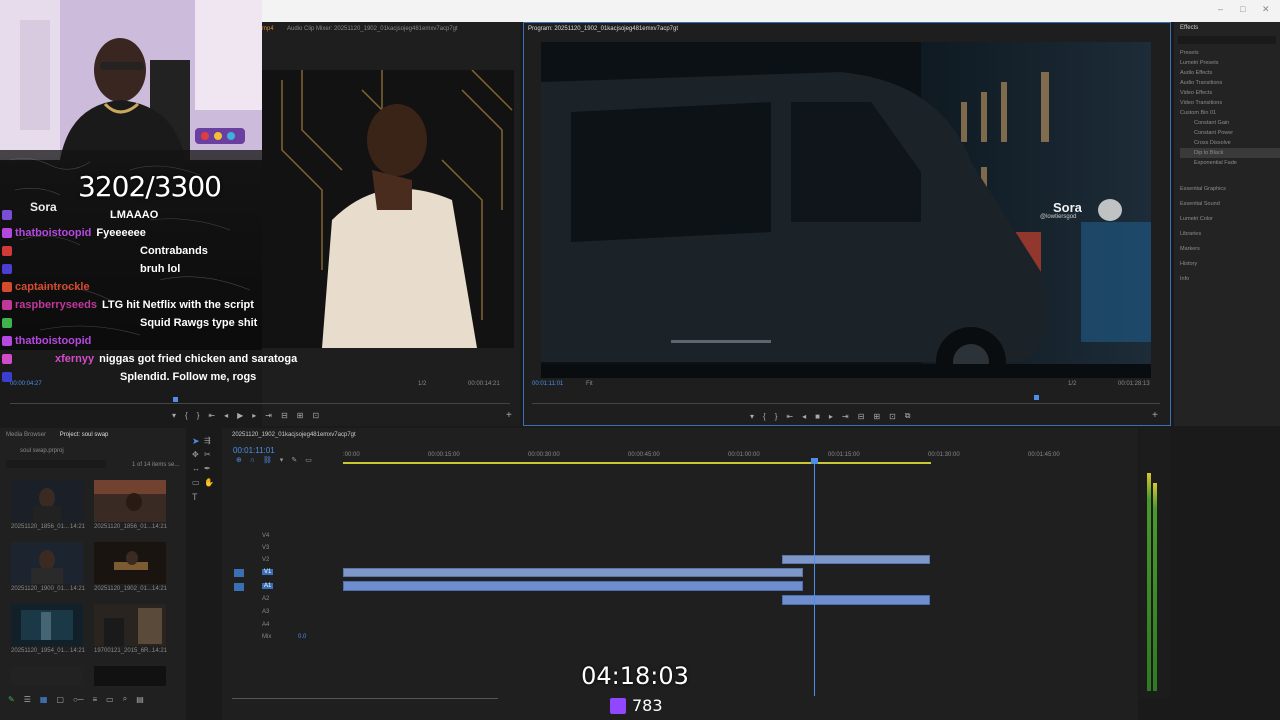 Image resolution: width=1280 pixels, height=720 pixels. I want to click on effects-tree-item: Exponential Fade, so click(1230, 163).